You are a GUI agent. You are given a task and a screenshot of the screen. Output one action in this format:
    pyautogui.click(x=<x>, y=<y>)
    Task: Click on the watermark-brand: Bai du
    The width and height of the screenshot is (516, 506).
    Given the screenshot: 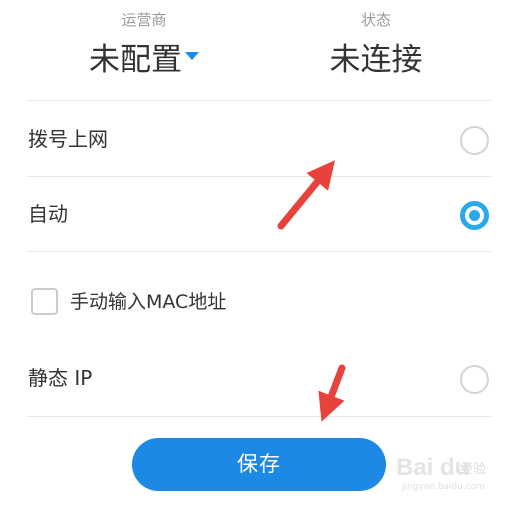 What is the action you would take?
    pyautogui.click(x=433, y=467)
    